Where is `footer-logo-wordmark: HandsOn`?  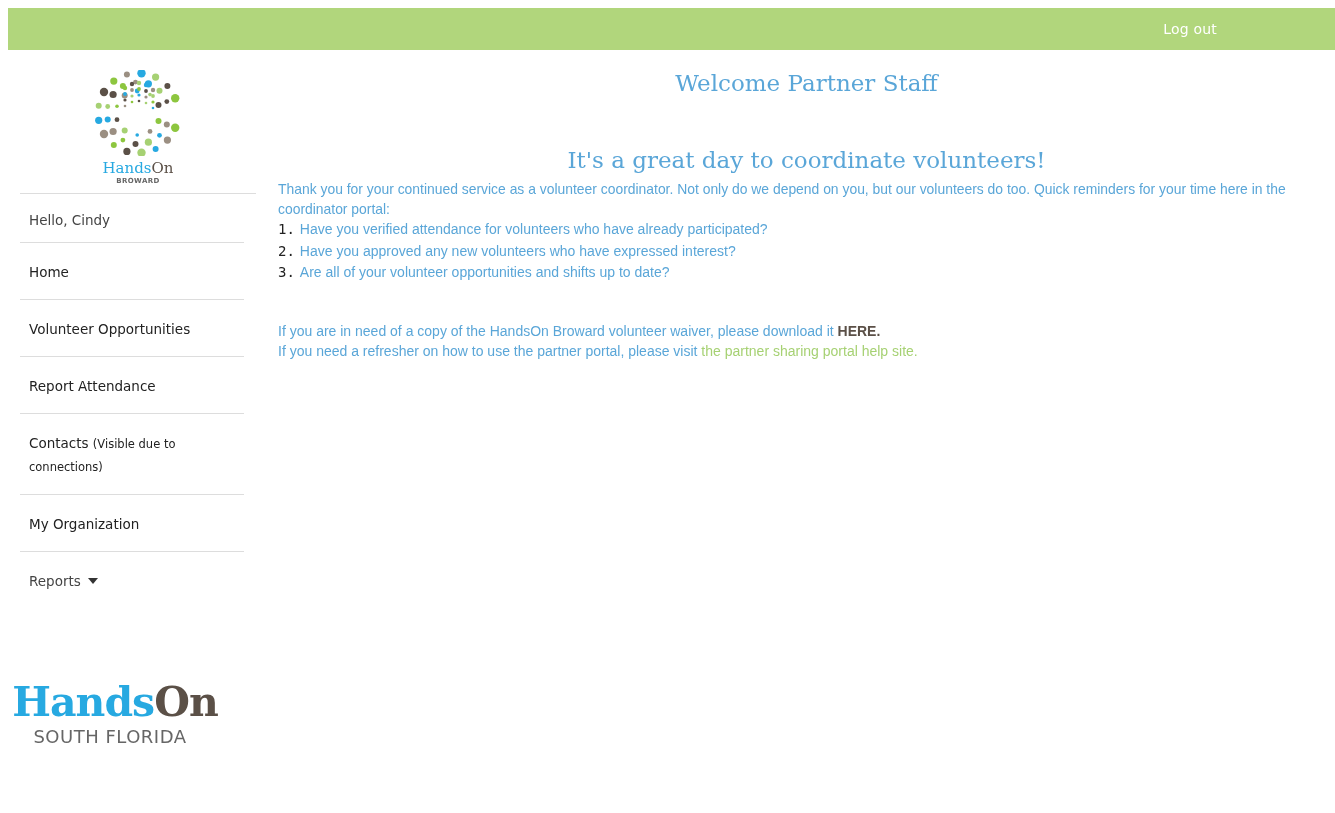 footer-logo-wordmark: HandsOn is located at coordinates (115, 702).